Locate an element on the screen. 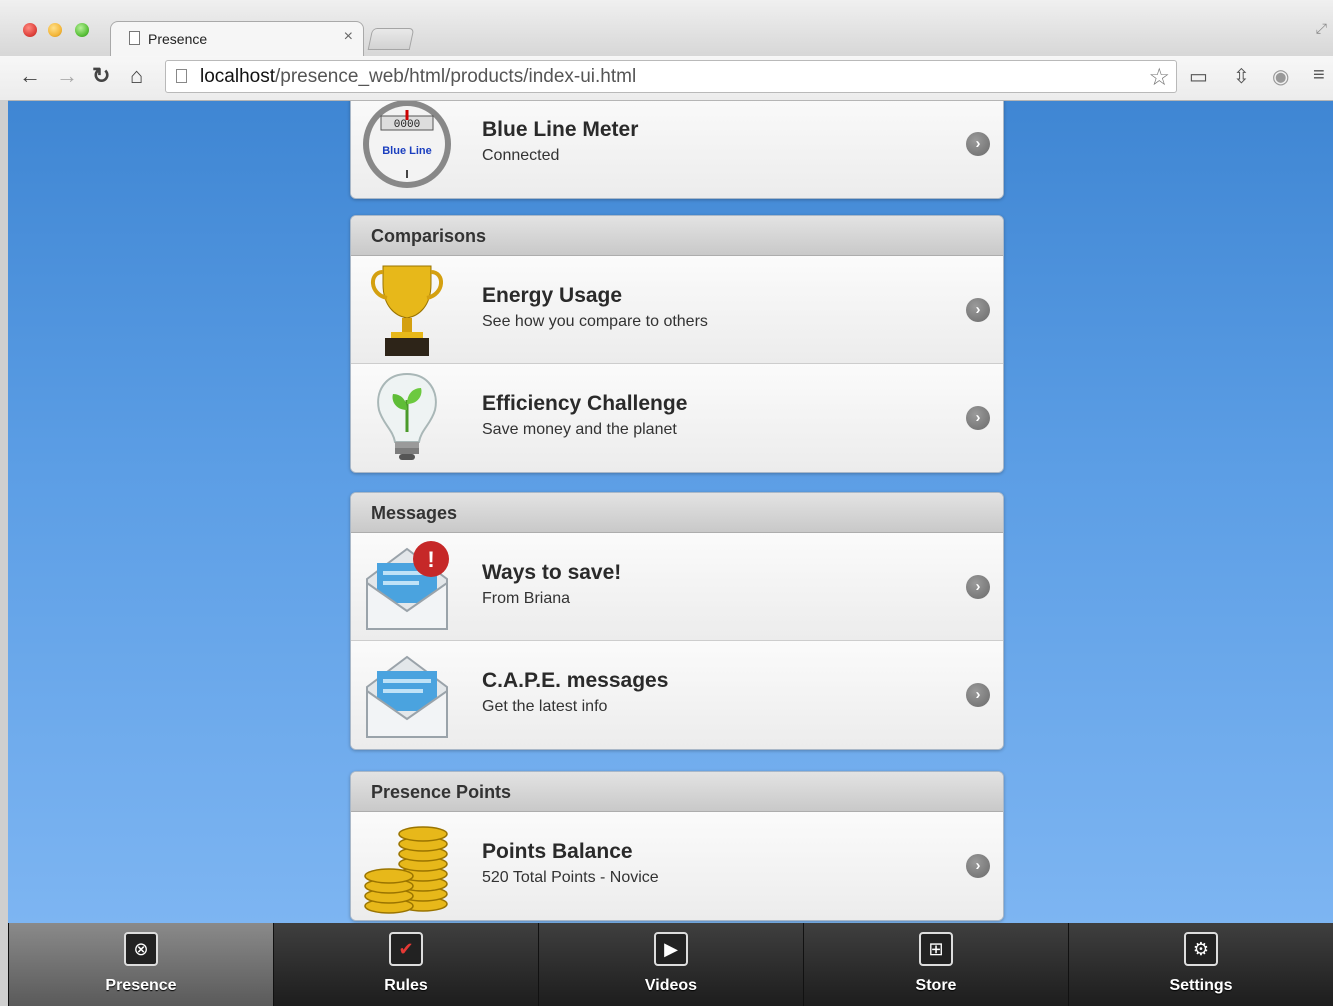 This screenshot has height=1006, width=1333. tab-videos: ▶ Videos is located at coordinates (670, 964).